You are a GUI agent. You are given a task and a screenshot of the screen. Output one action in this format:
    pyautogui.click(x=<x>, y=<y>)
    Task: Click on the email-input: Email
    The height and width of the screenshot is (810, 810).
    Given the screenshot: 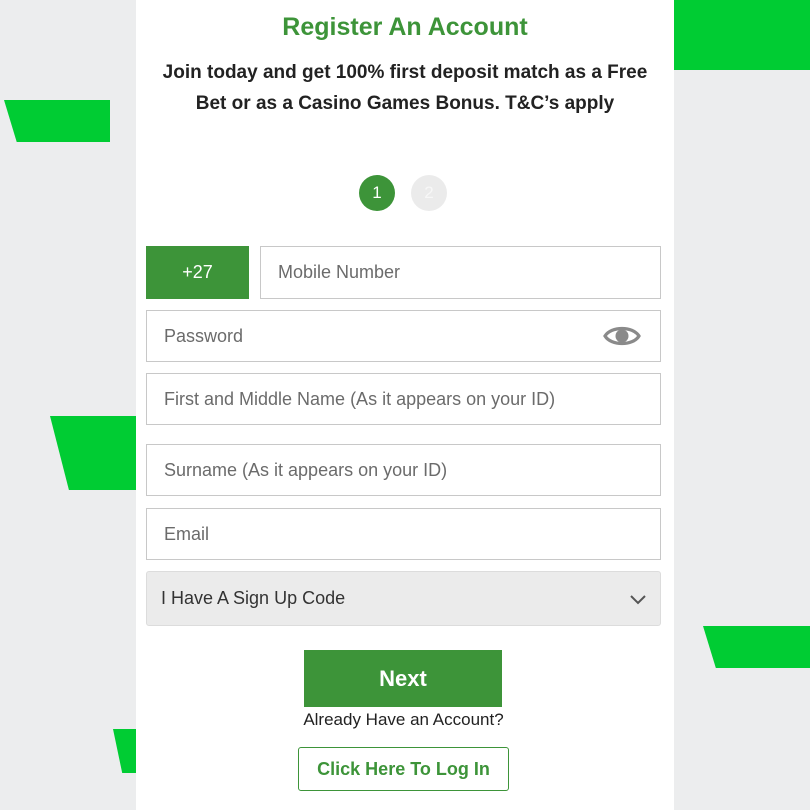 What is the action you would take?
    pyautogui.click(x=403, y=534)
    